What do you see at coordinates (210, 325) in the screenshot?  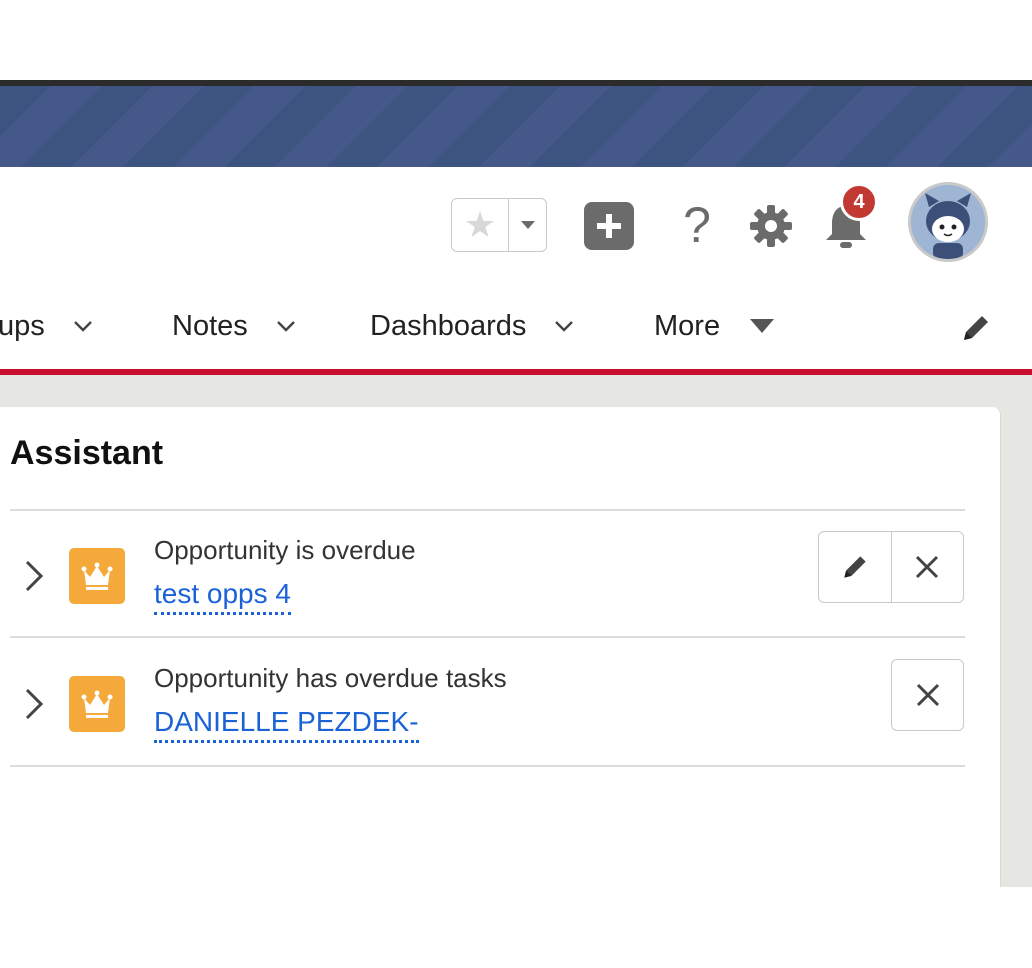 I see `nav-item-label: Notes` at bounding box center [210, 325].